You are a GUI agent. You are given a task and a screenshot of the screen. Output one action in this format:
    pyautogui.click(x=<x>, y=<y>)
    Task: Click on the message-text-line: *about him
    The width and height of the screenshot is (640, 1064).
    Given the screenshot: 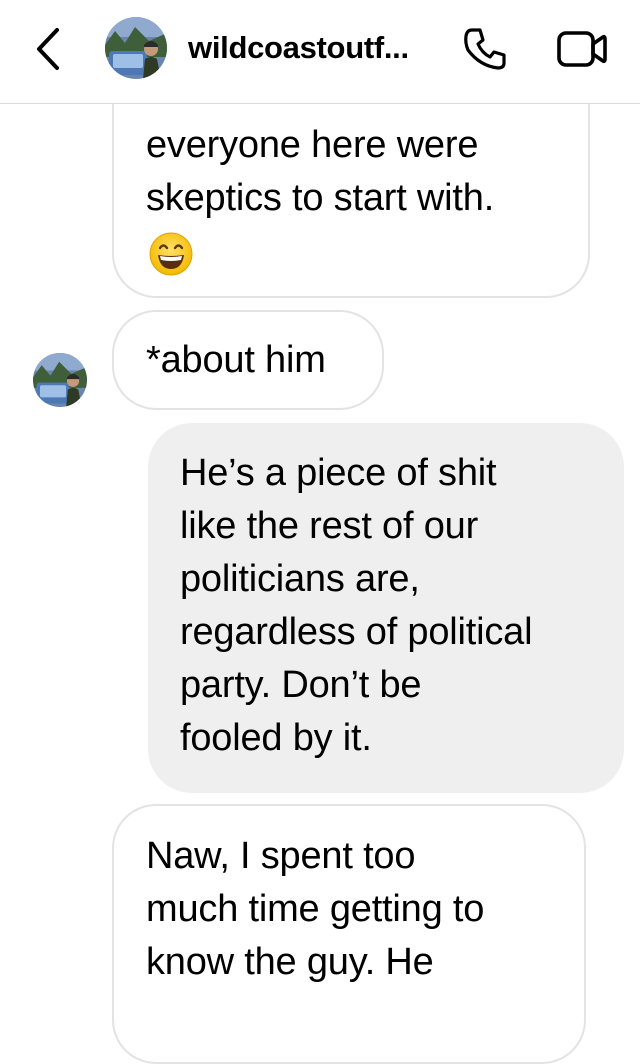 What is the action you would take?
    pyautogui.click(x=236, y=360)
    